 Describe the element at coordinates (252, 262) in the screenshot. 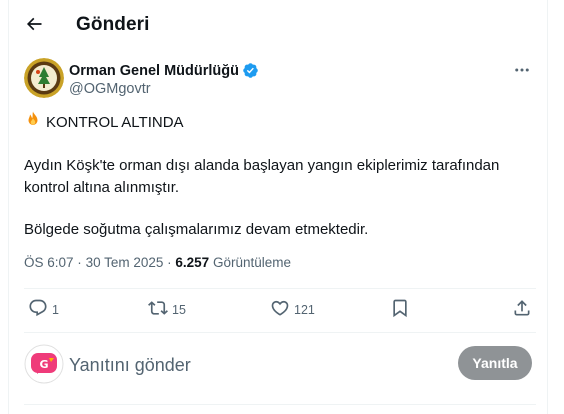

I see `views-label: Görüntüleme` at that location.